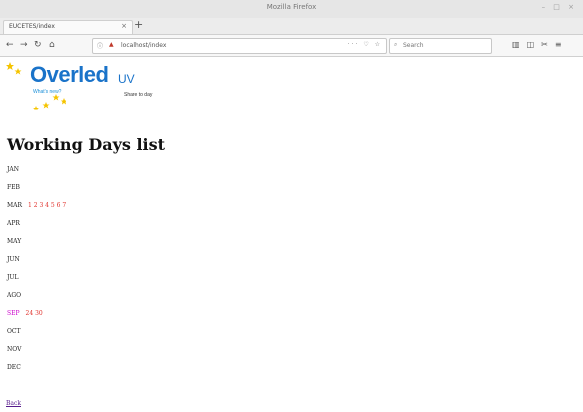 Image resolution: width=583 pixels, height=412 pixels. What do you see at coordinates (157, 354) in the screenshot?
I see `list-item: NOV` at bounding box center [157, 354].